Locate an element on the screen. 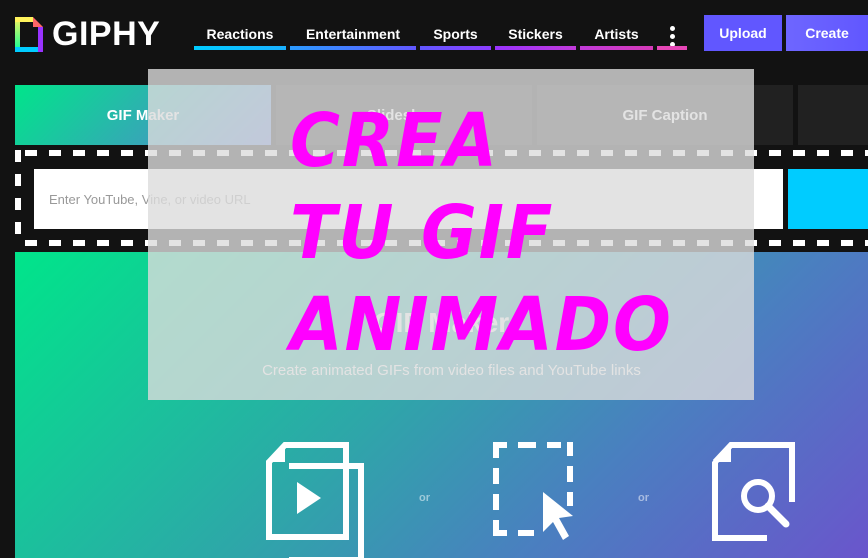 The image size is (868, 558). nav-reactions: Reactions is located at coordinates (240, 36).